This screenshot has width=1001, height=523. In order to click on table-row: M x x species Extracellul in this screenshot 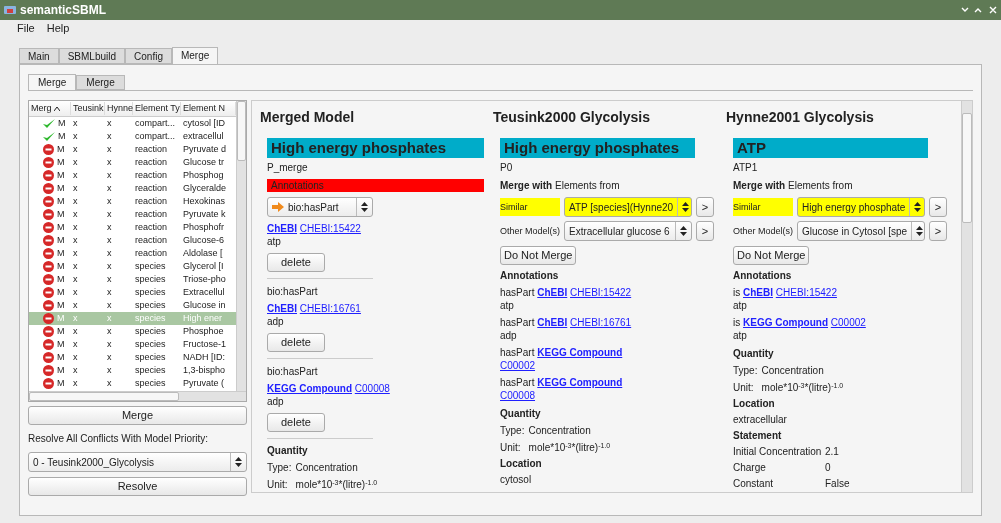, I will do `click(132, 292)`.